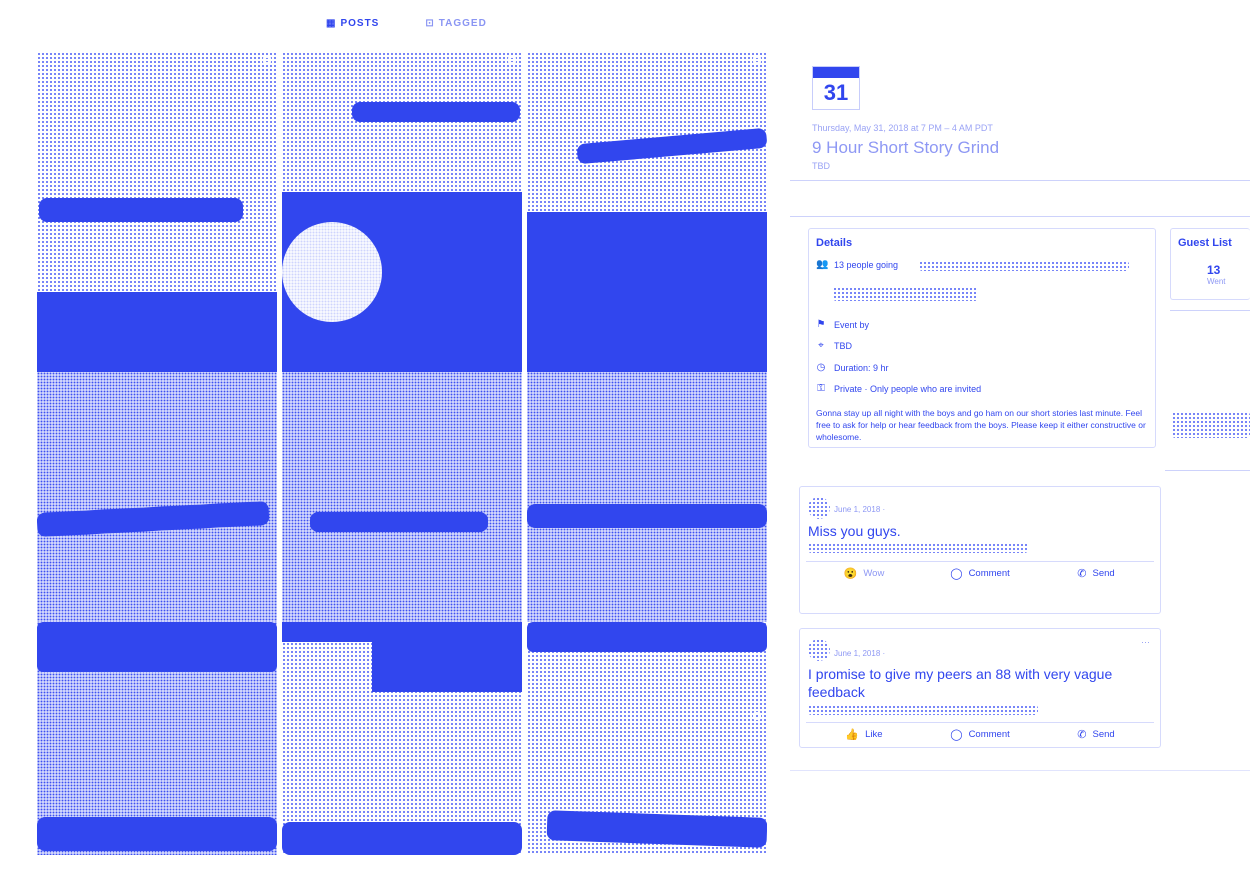 Image resolution: width=1250 pixels, height=873 pixels. I want to click on guest-label: Went, so click(1216, 281).